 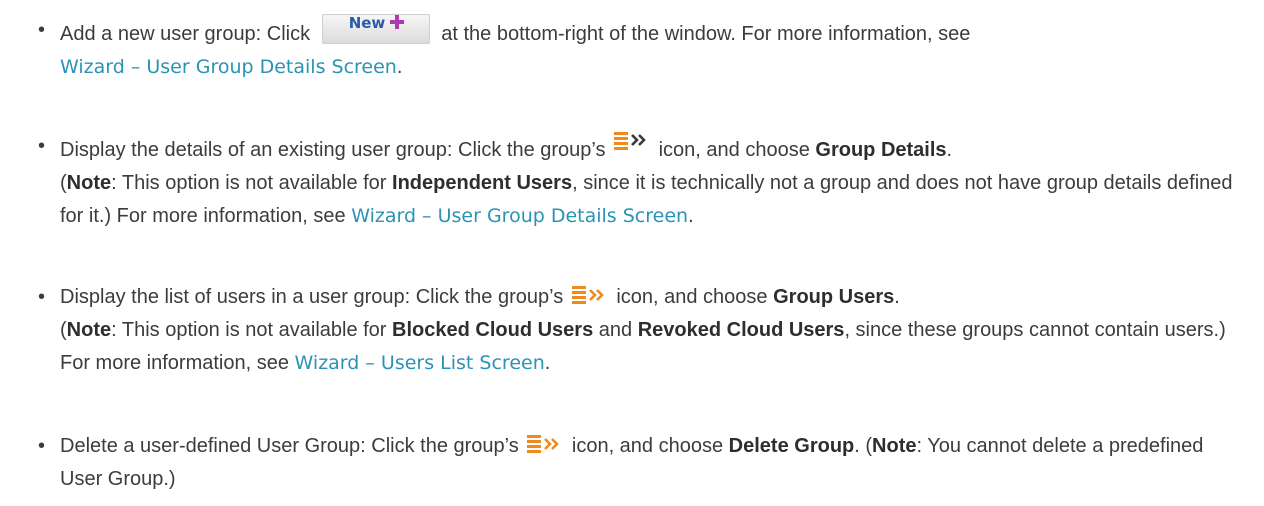 I want to click on users-list-link: Wizard – Users List Screen, so click(x=420, y=363).